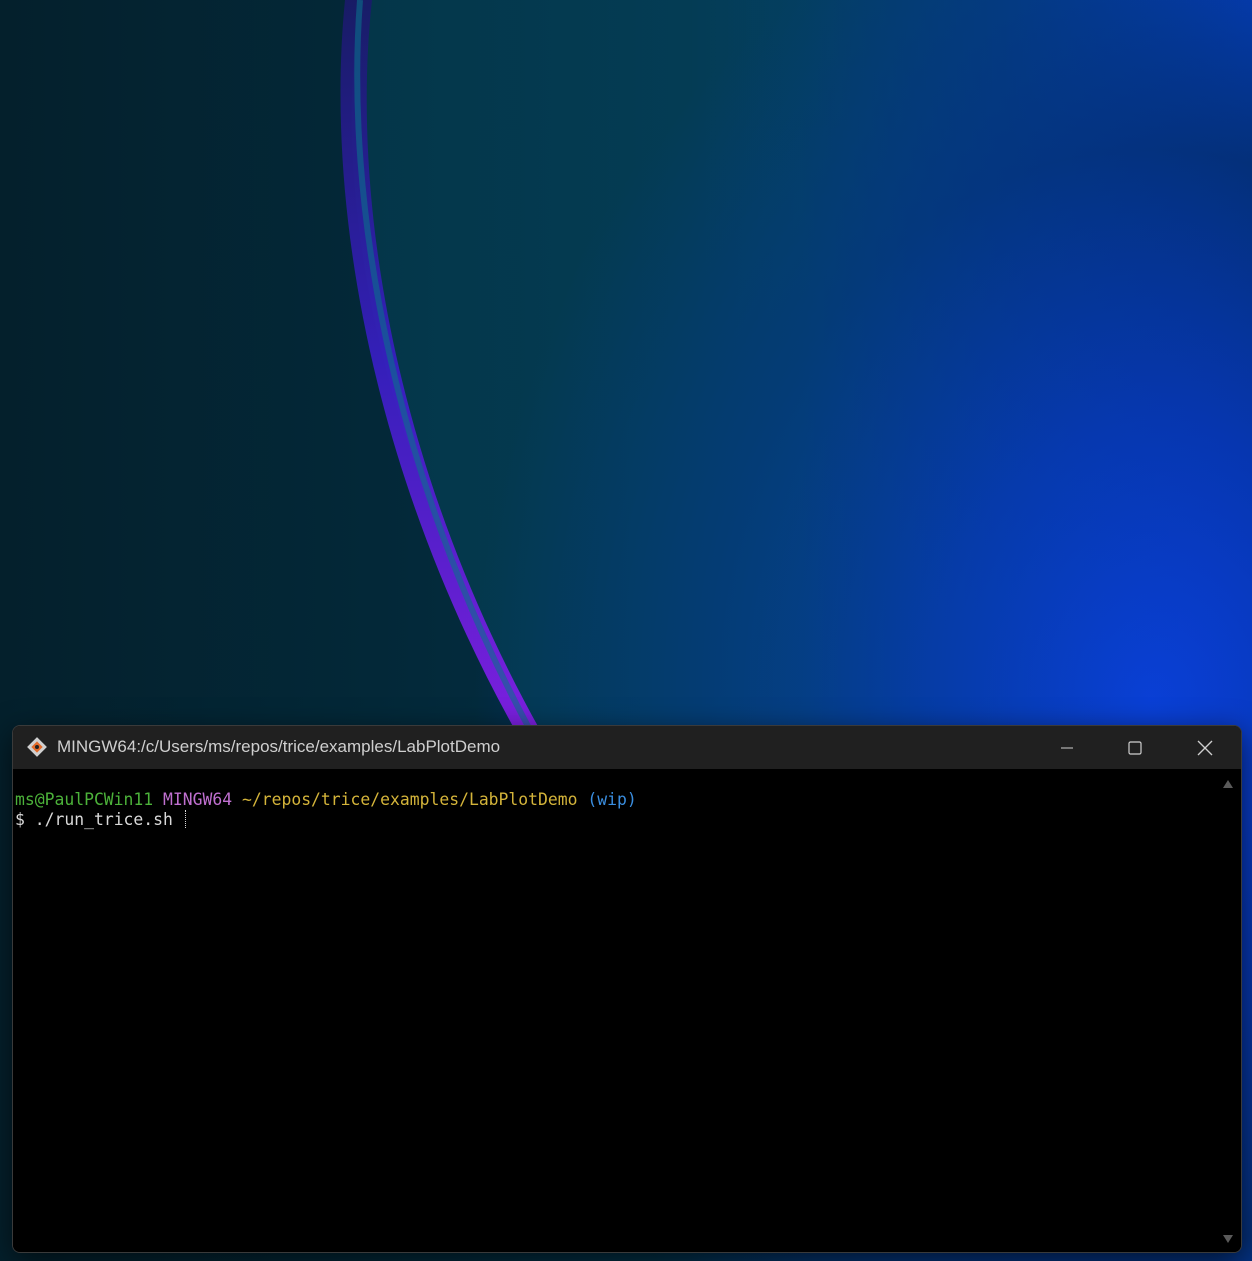  What do you see at coordinates (84, 799) in the screenshot?
I see `prompt-user-host: ms@PaulPCWin11` at bounding box center [84, 799].